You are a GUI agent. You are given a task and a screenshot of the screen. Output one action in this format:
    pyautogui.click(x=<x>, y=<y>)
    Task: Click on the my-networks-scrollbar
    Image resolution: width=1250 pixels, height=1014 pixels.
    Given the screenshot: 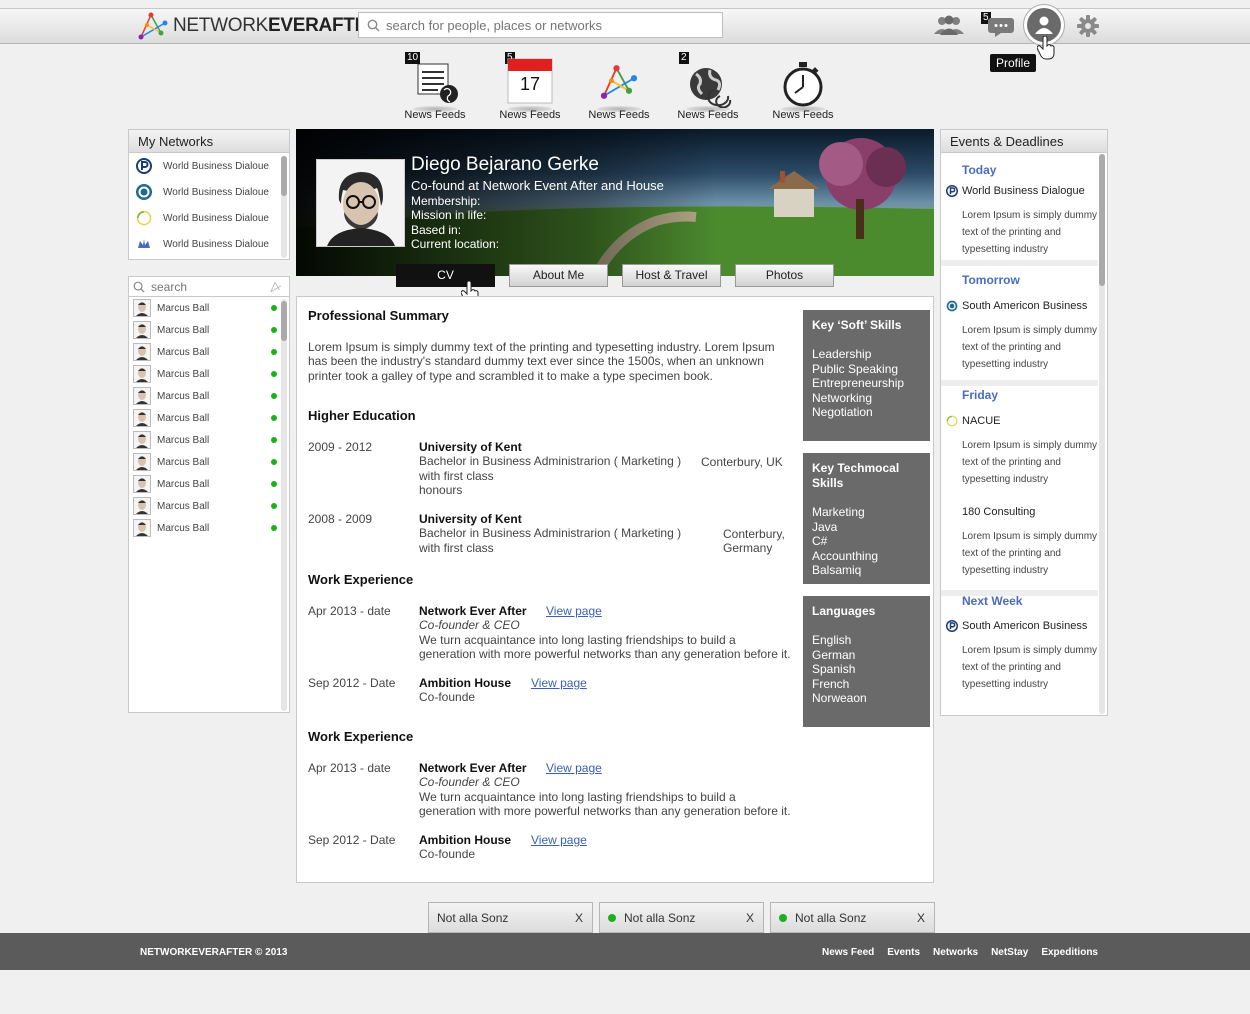 What is the action you would take?
    pyautogui.click(x=284, y=207)
    